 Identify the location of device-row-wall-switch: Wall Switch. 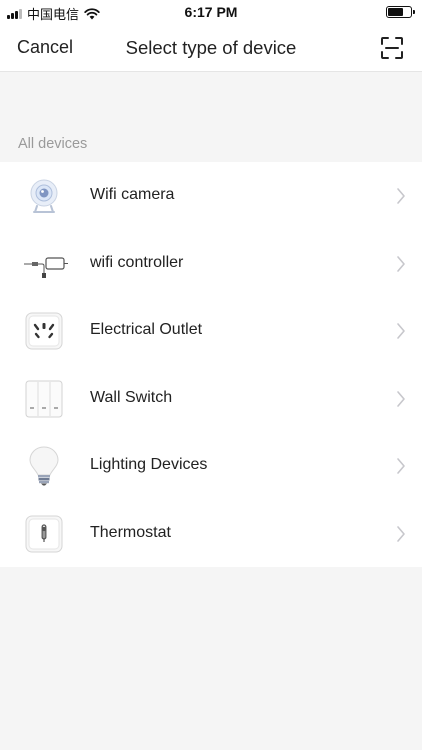
(211, 399).